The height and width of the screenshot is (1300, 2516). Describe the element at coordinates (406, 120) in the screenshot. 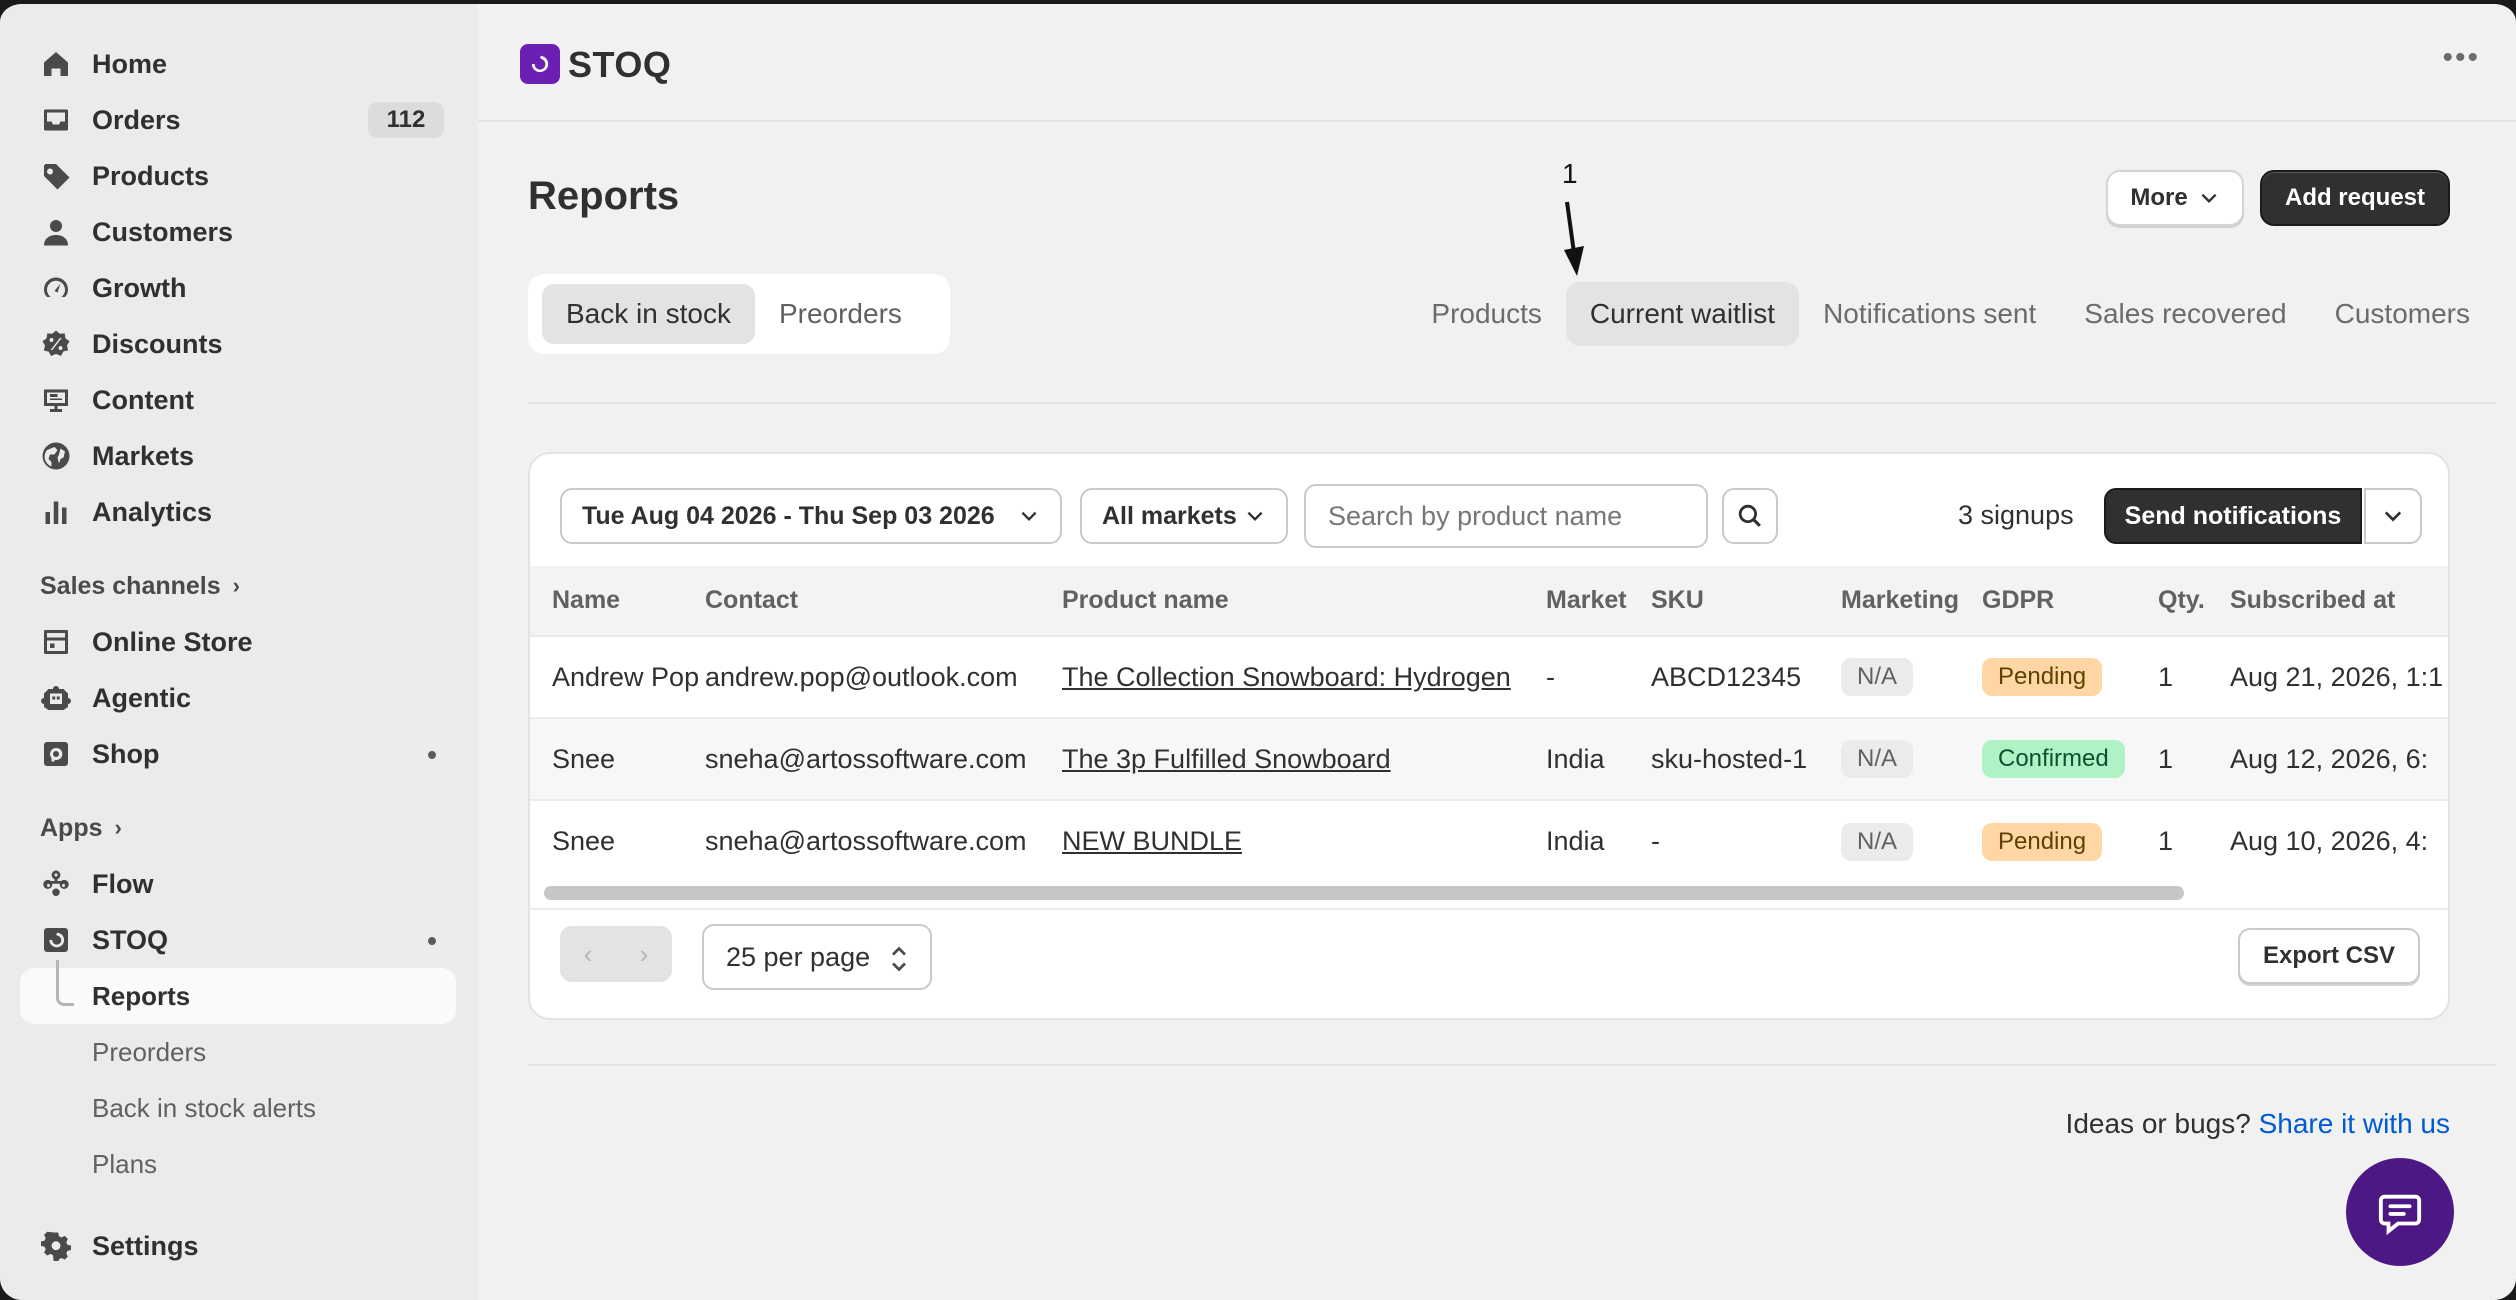

I see `orders-count-badge: 112` at that location.